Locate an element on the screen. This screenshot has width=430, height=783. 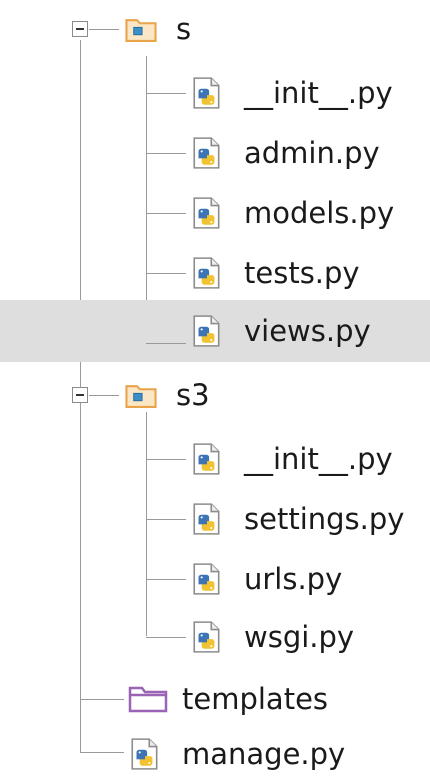
tree-node-file-manage: manage.py is located at coordinates (215, 754).